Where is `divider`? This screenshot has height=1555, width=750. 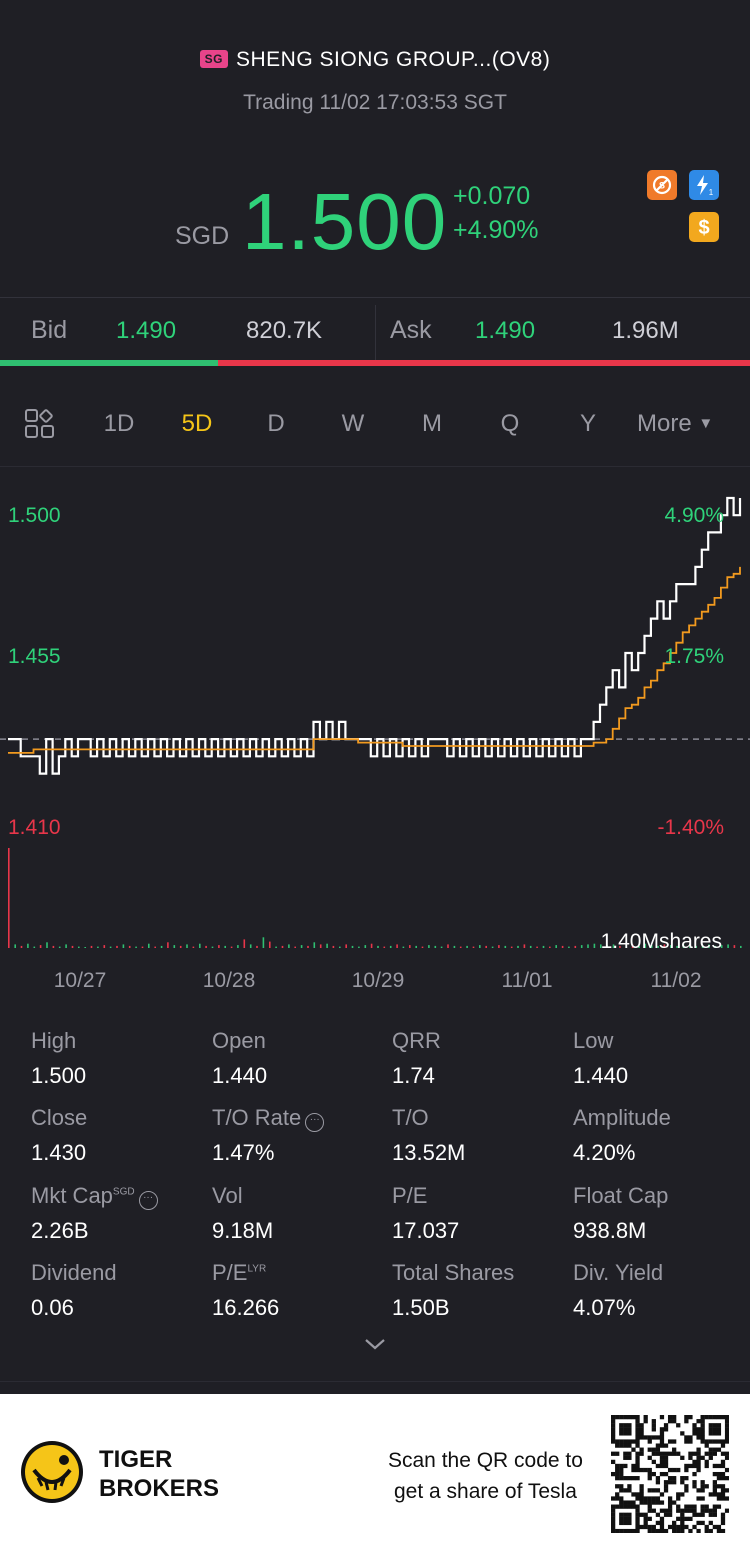
divider is located at coordinates (375, 332).